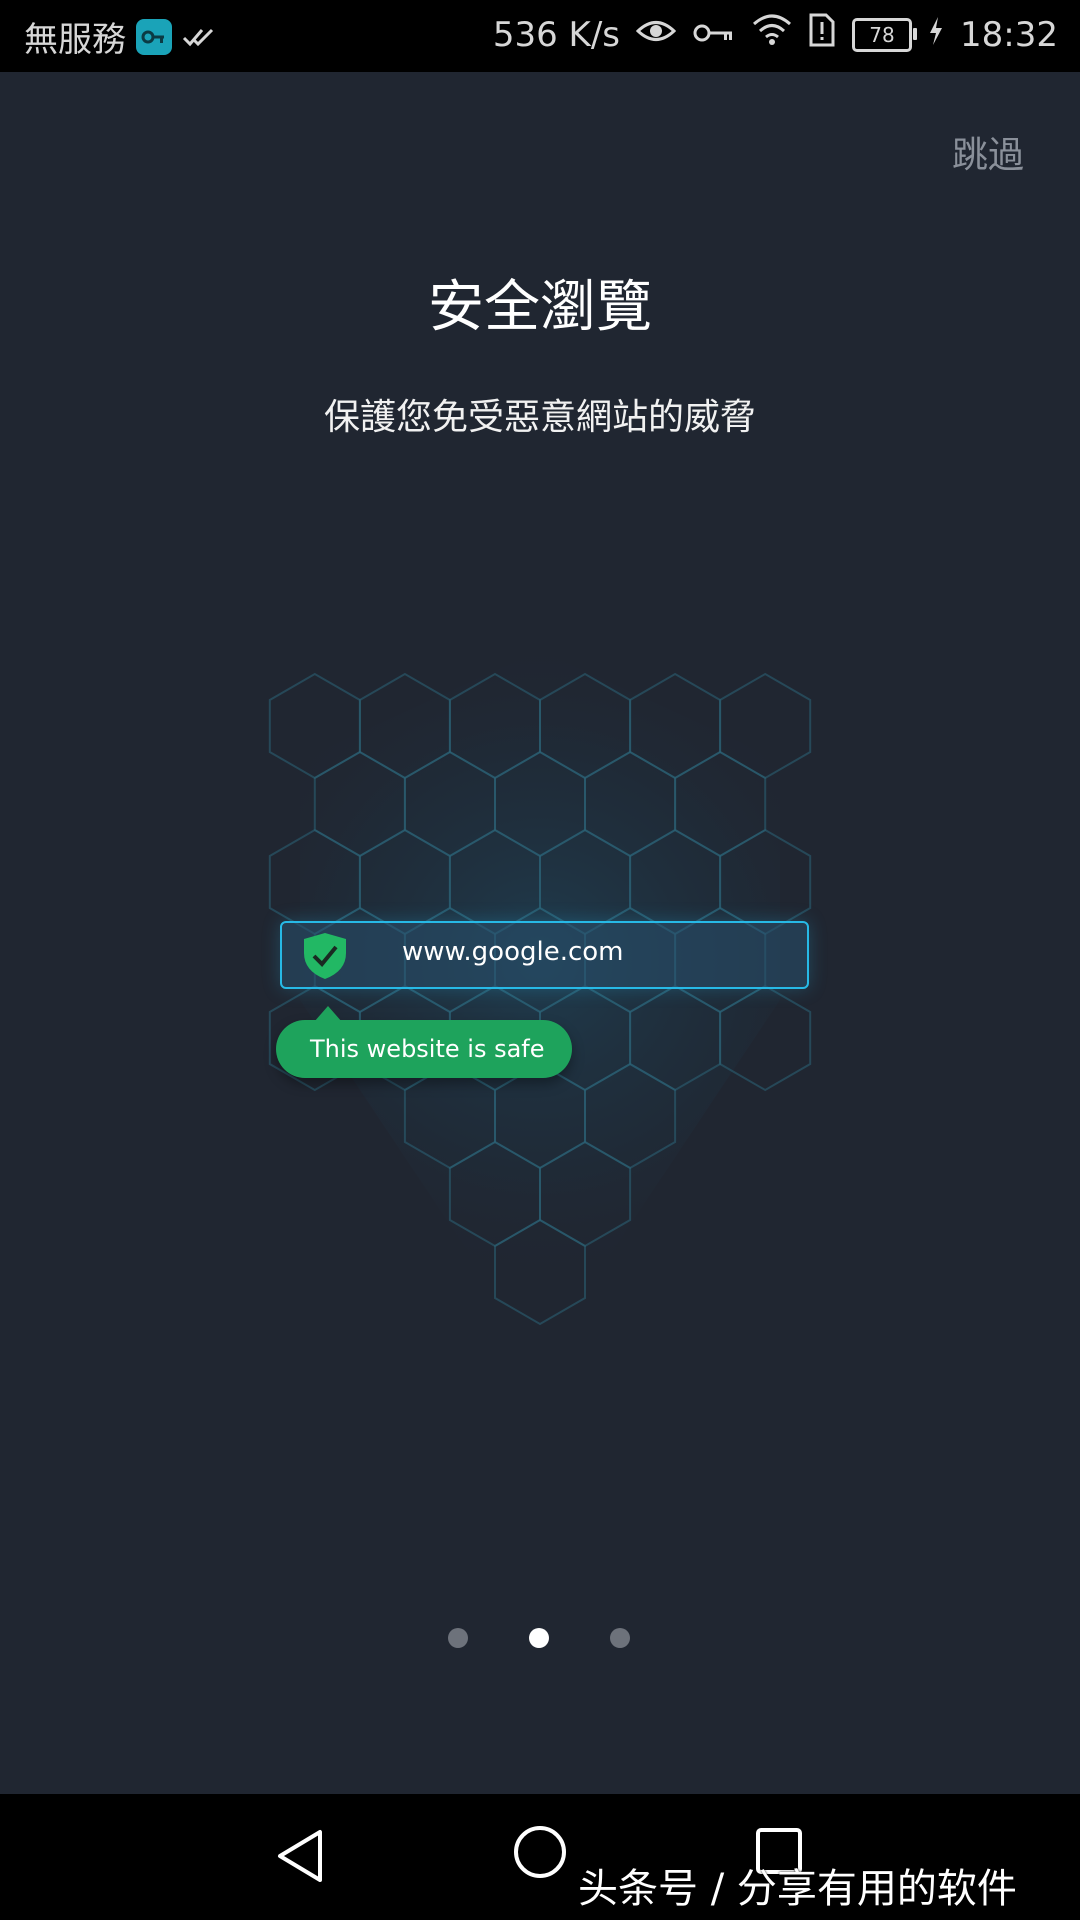 The width and height of the screenshot is (1080, 1920). Describe the element at coordinates (513, 952) in the screenshot. I see `url-text: www.google.com` at that location.